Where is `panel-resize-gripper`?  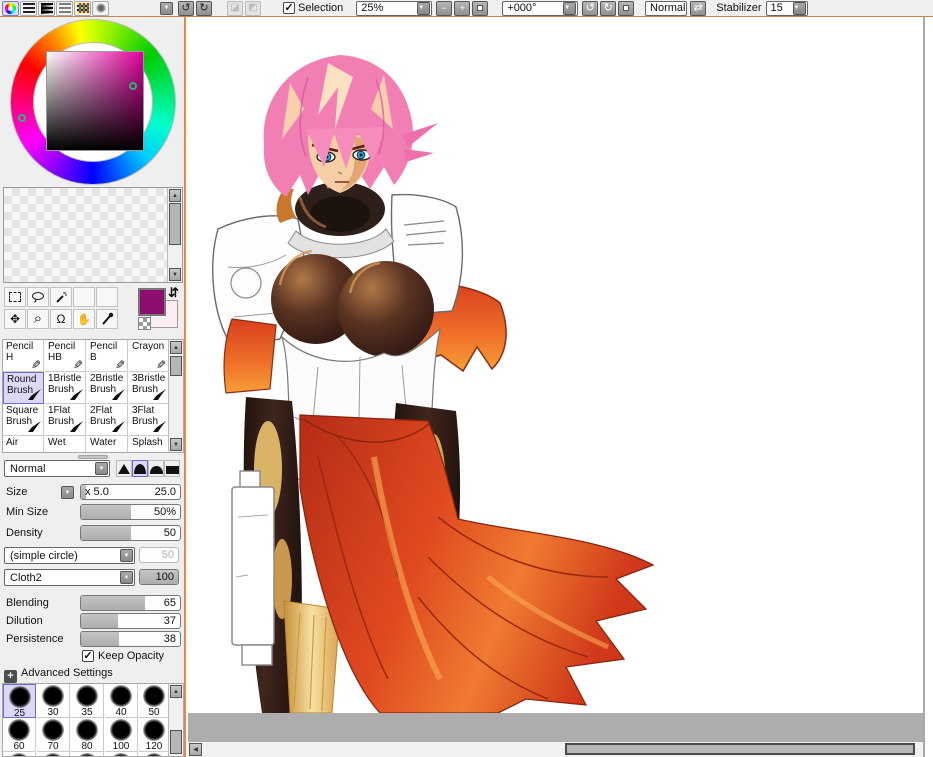 panel-resize-gripper is located at coordinates (93, 457).